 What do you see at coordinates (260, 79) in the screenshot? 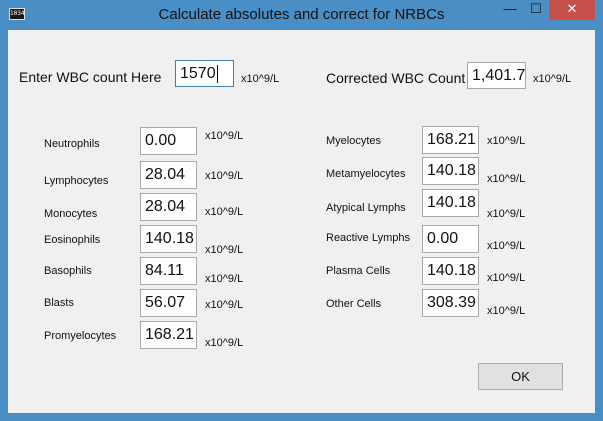
I see `wbc-count-unit: x10^9/L` at bounding box center [260, 79].